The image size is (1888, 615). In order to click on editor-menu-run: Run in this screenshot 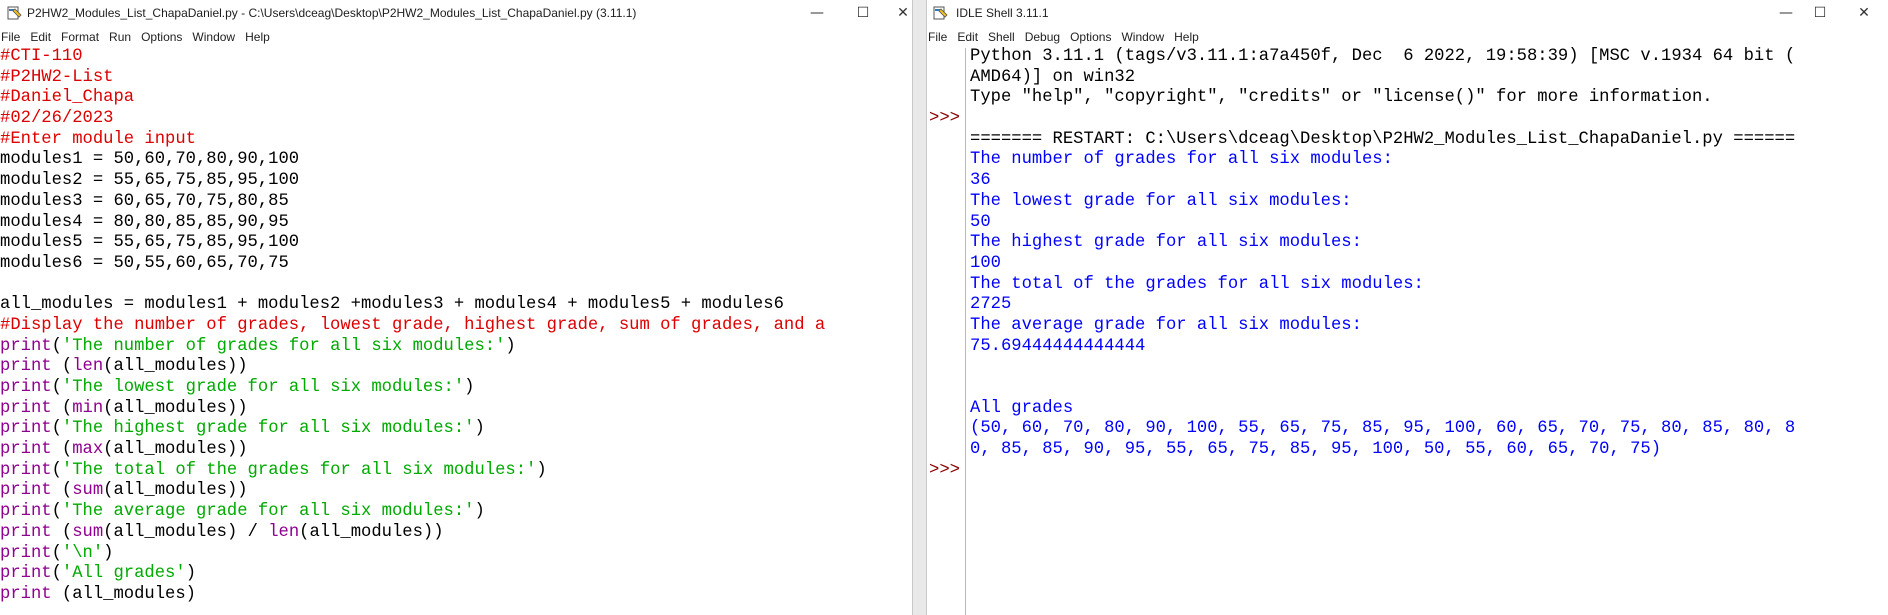, I will do `click(120, 37)`.